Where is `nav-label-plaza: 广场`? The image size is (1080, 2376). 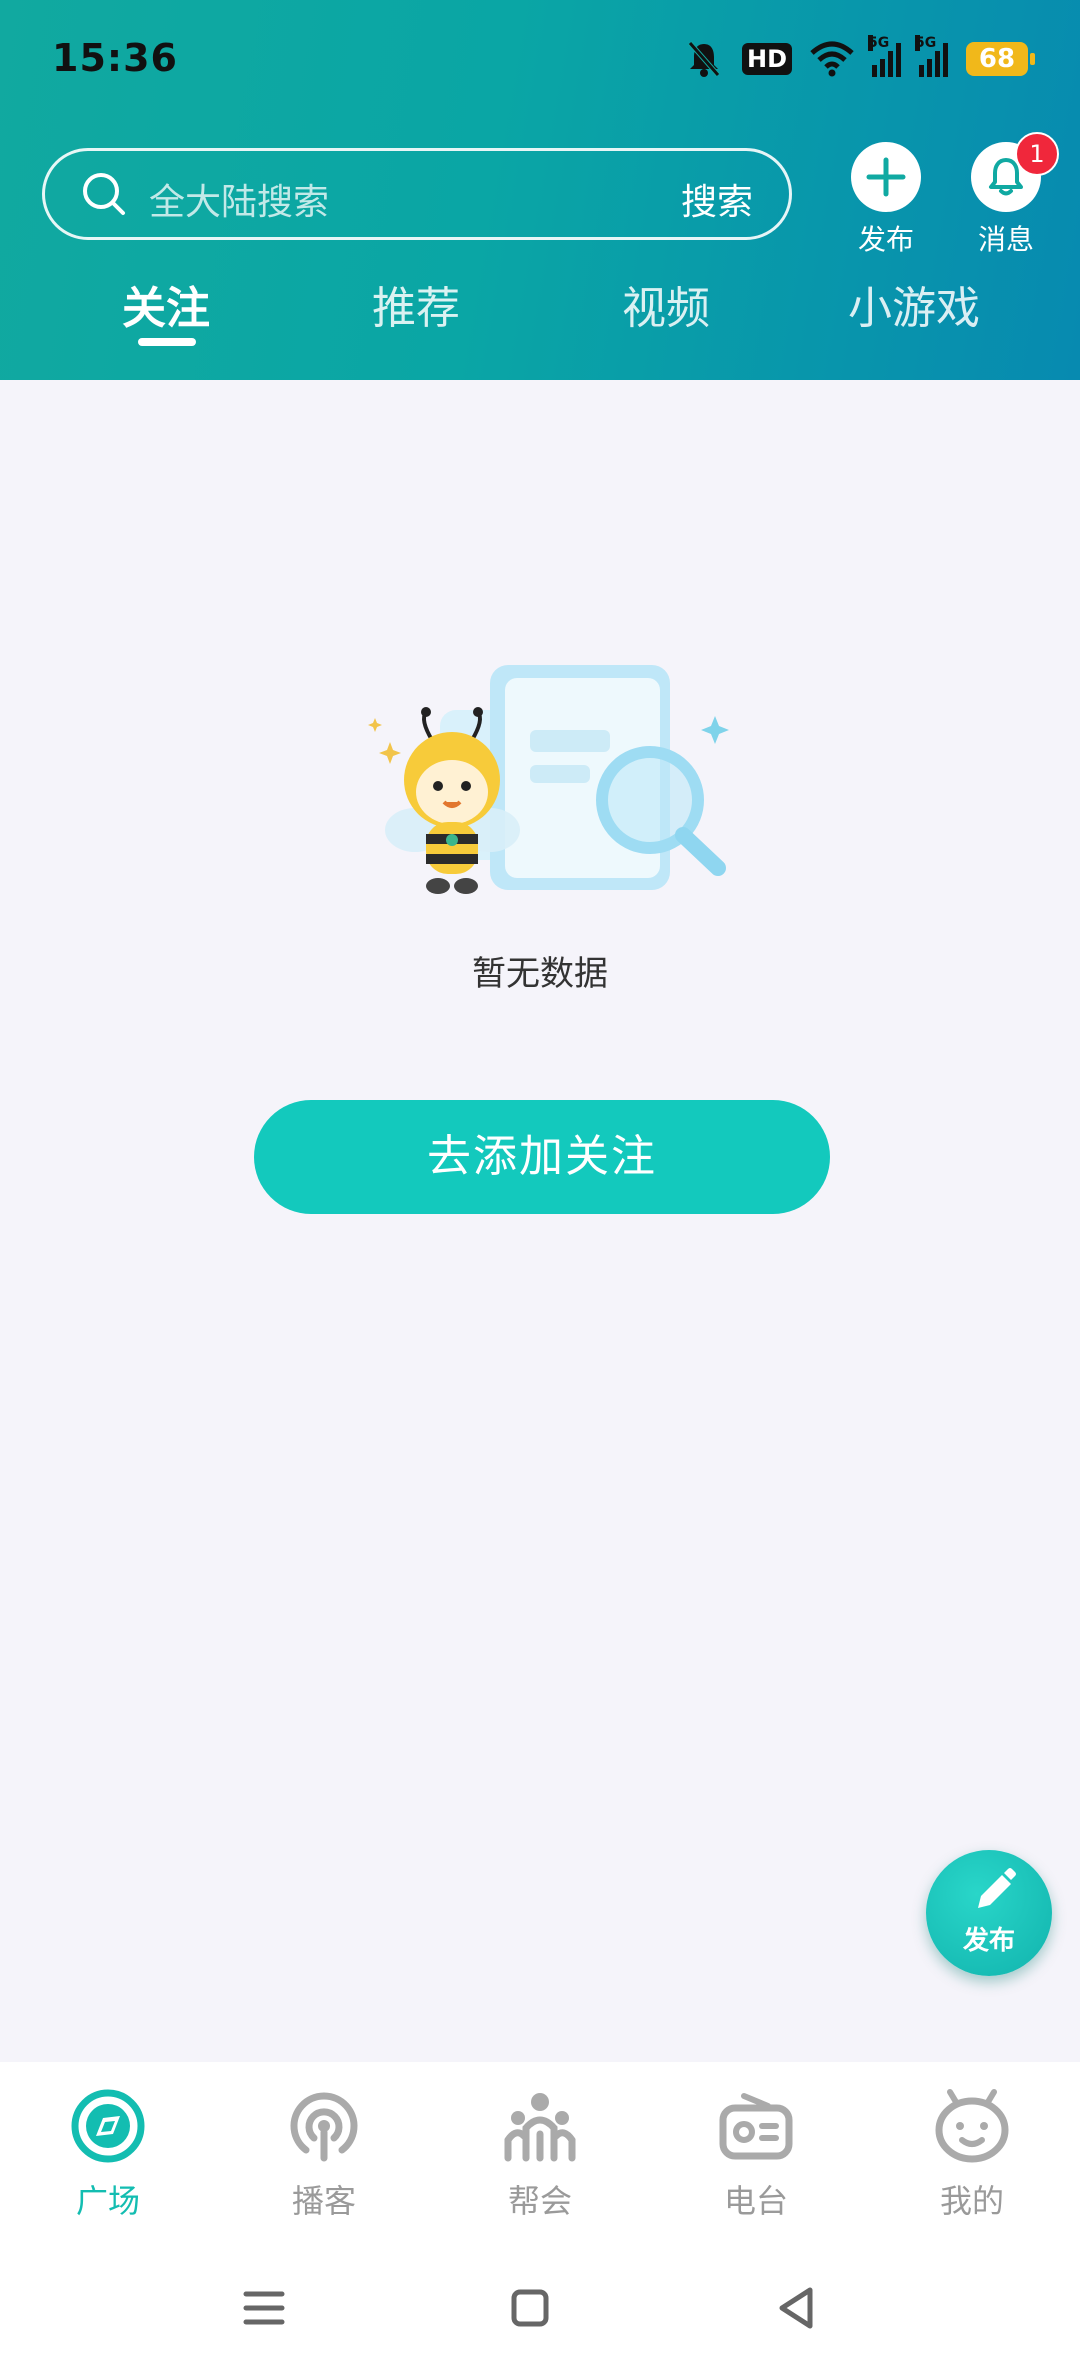
nav-label-plaza: 广场 is located at coordinates (107, 2201).